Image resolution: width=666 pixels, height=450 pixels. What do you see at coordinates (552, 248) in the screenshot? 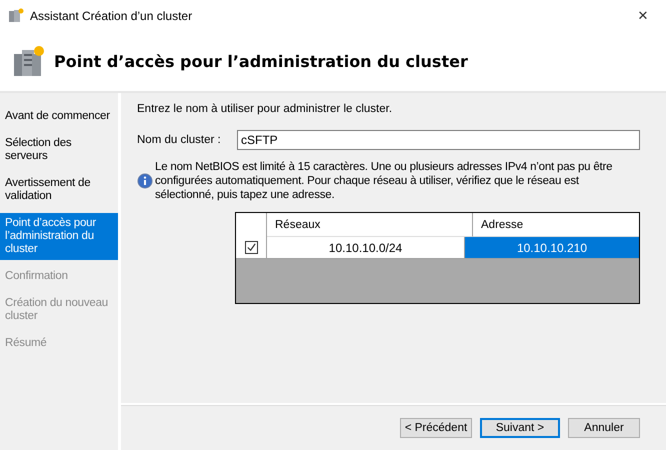
I see `table-cell: 10.10.10.210` at bounding box center [552, 248].